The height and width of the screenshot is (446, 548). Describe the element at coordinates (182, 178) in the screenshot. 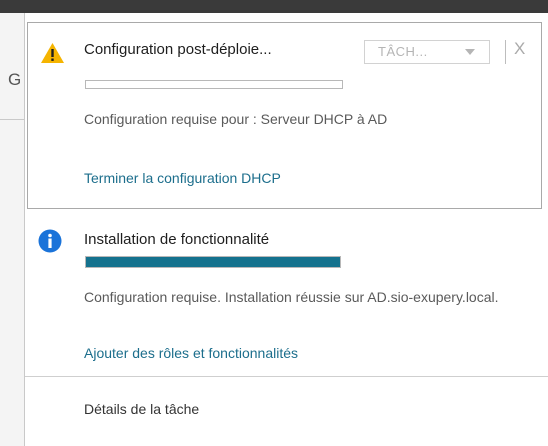

I see `complete-dhcp-configuration-link: Terminer la configuration DHCP` at that location.